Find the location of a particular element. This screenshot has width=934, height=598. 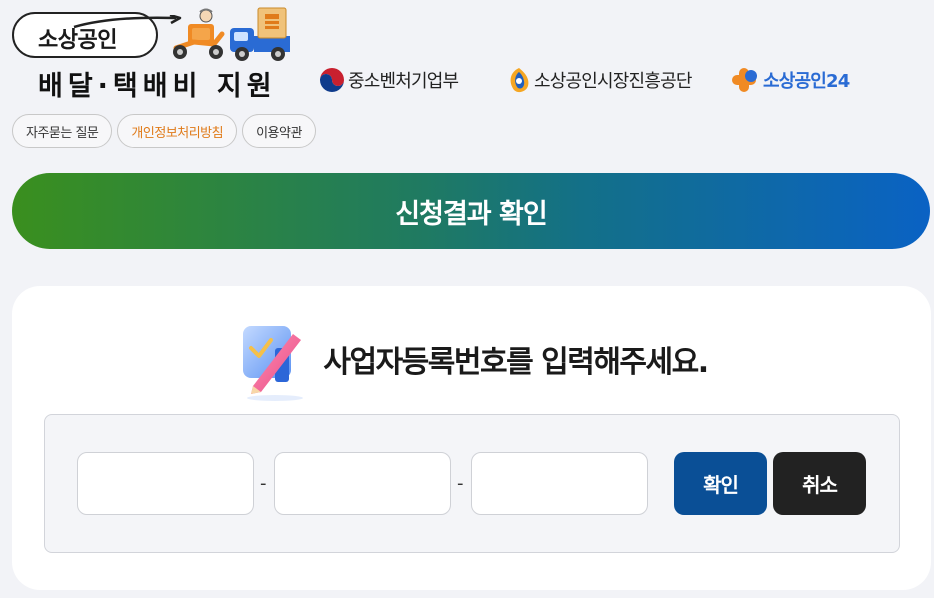

card-header: 사업자등록번호를 입력해주세요. is located at coordinates (471, 359).